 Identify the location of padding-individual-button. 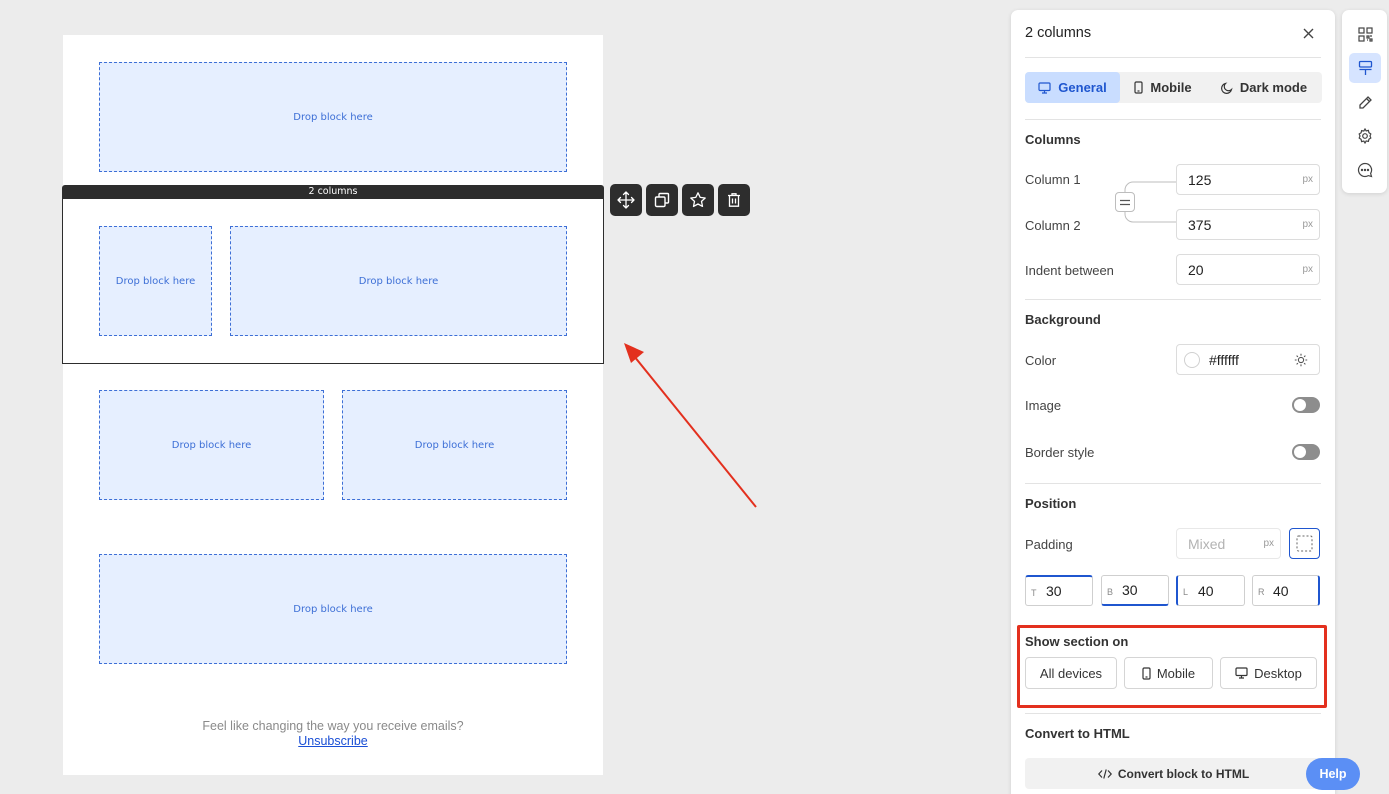
(1304, 543).